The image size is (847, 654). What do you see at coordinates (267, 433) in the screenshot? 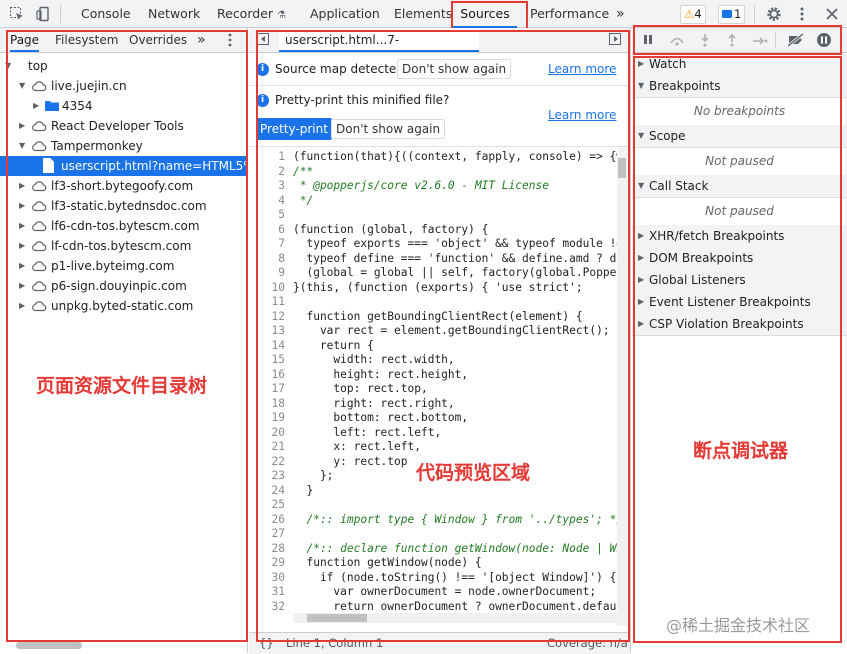
I see `line-number: 20` at bounding box center [267, 433].